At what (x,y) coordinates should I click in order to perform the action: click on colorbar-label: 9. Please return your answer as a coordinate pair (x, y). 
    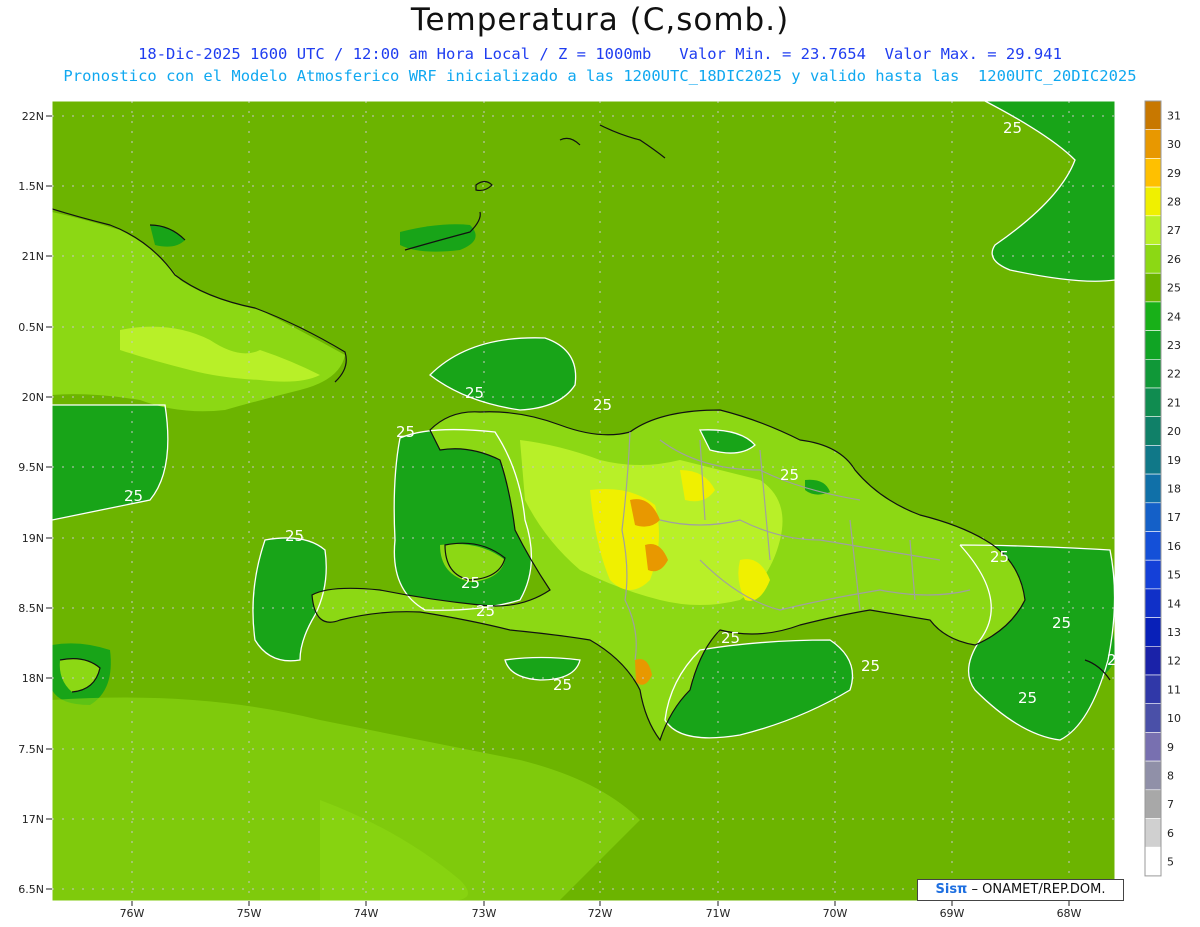
    Looking at the image, I should click on (1170, 747).